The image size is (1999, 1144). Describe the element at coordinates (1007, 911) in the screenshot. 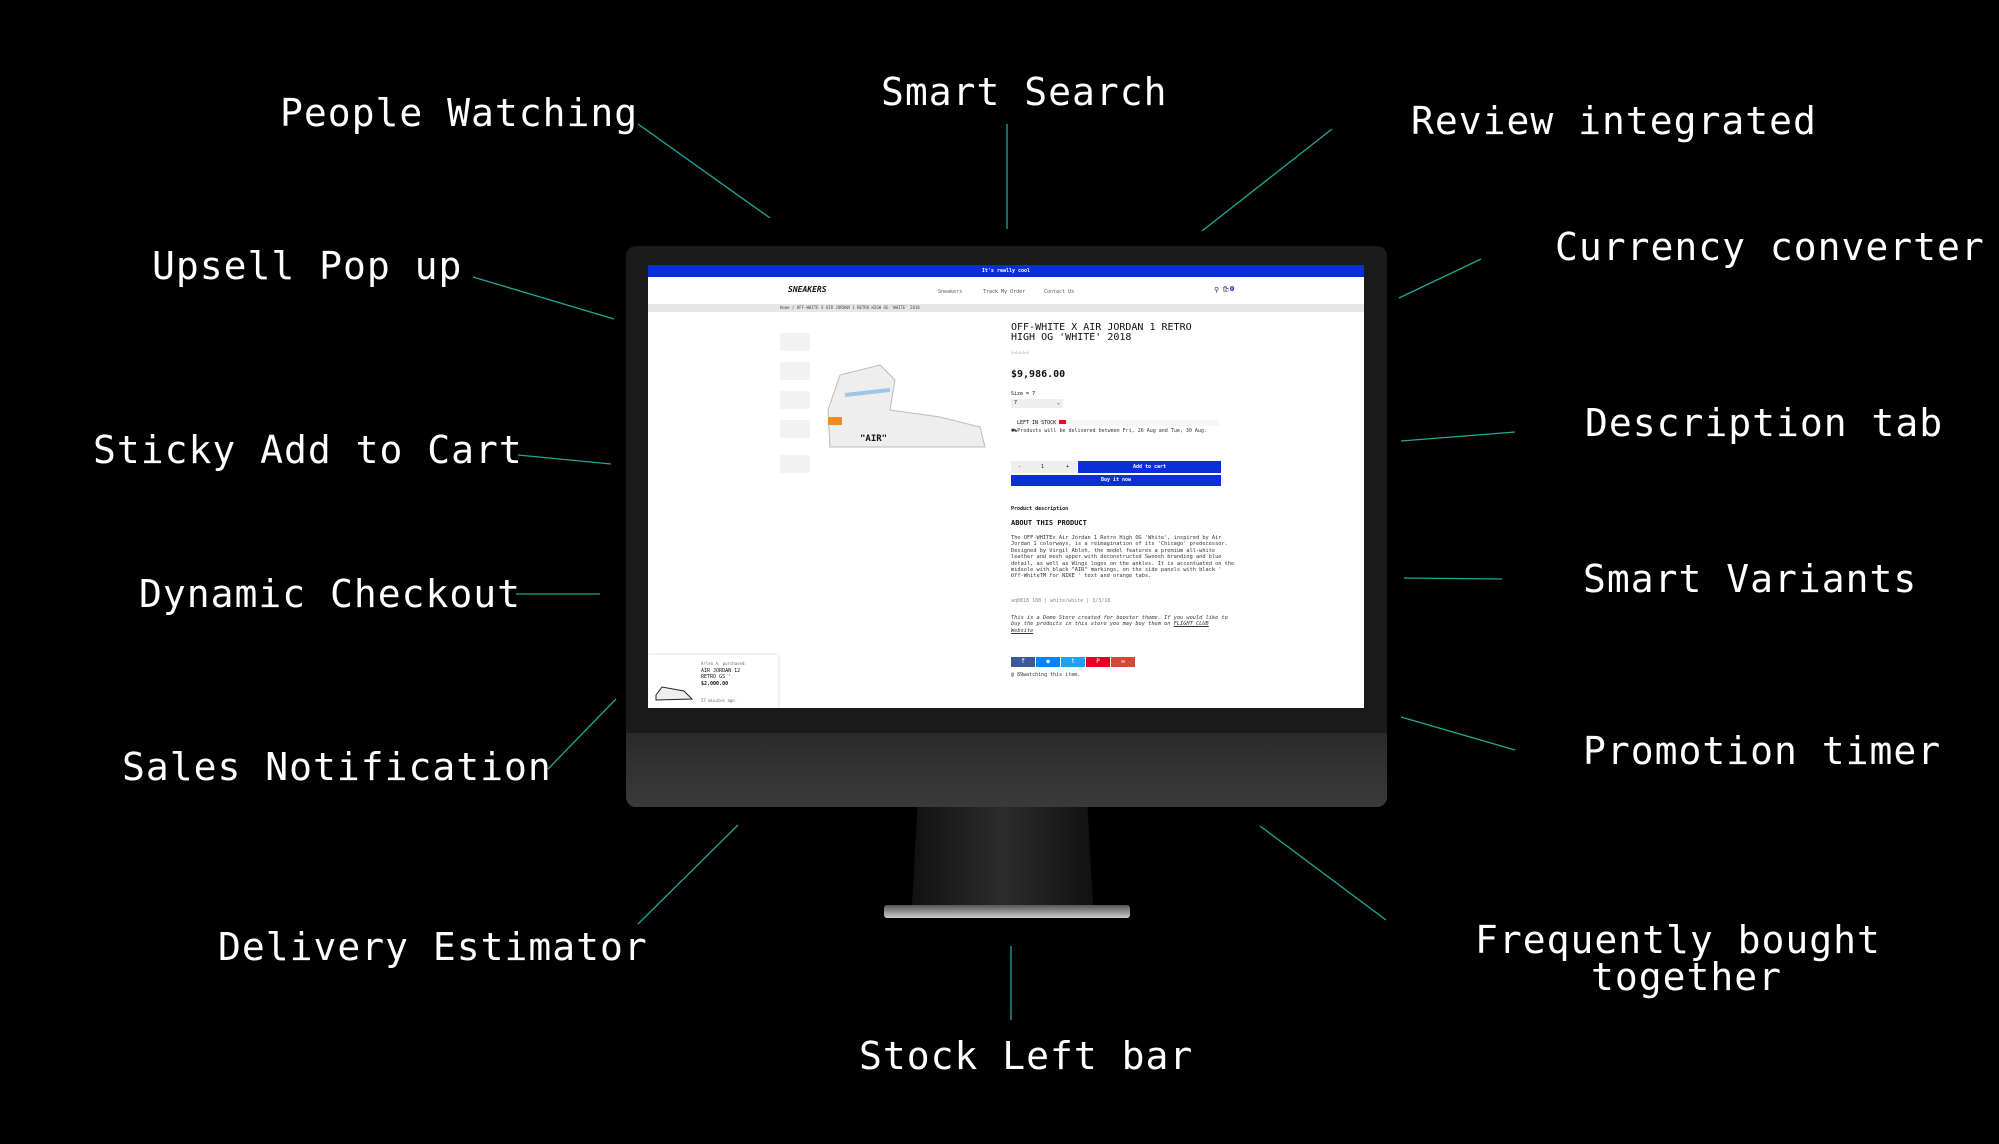

I see `monitor-foot` at that location.